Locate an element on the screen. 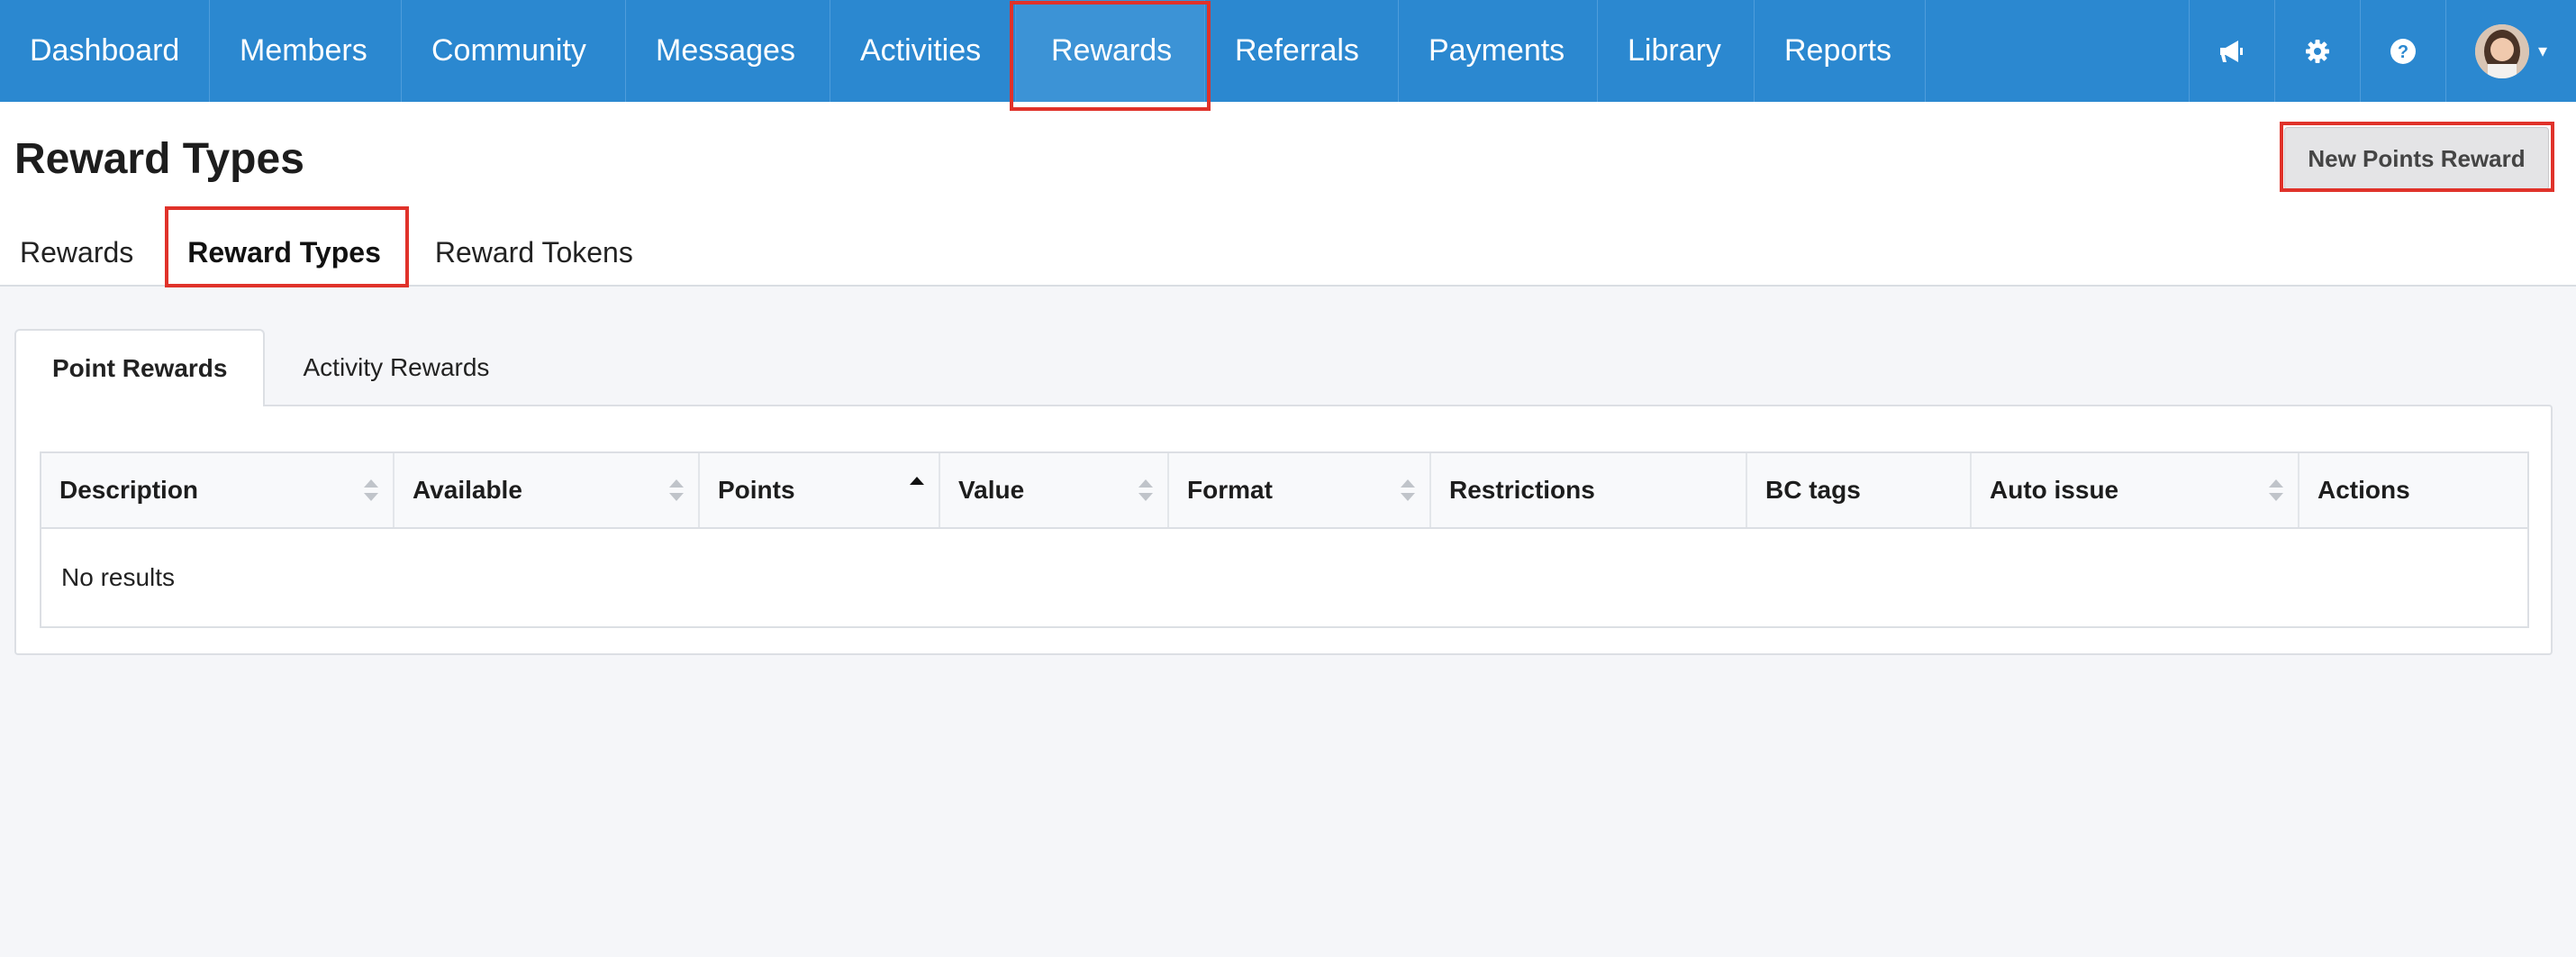 The height and width of the screenshot is (957, 2576). column-points: Points is located at coordinates (820, 490).